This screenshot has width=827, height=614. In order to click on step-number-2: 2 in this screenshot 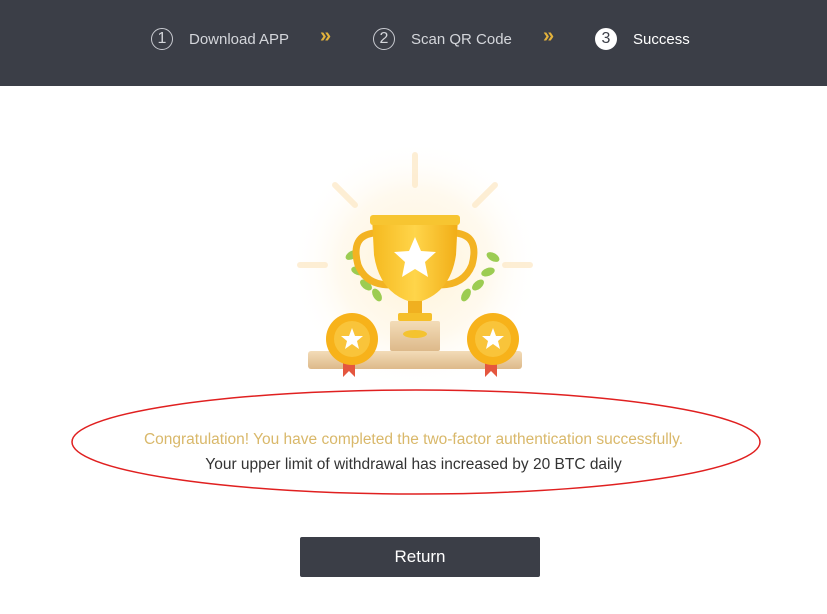, I will do `click(384, 39)`.